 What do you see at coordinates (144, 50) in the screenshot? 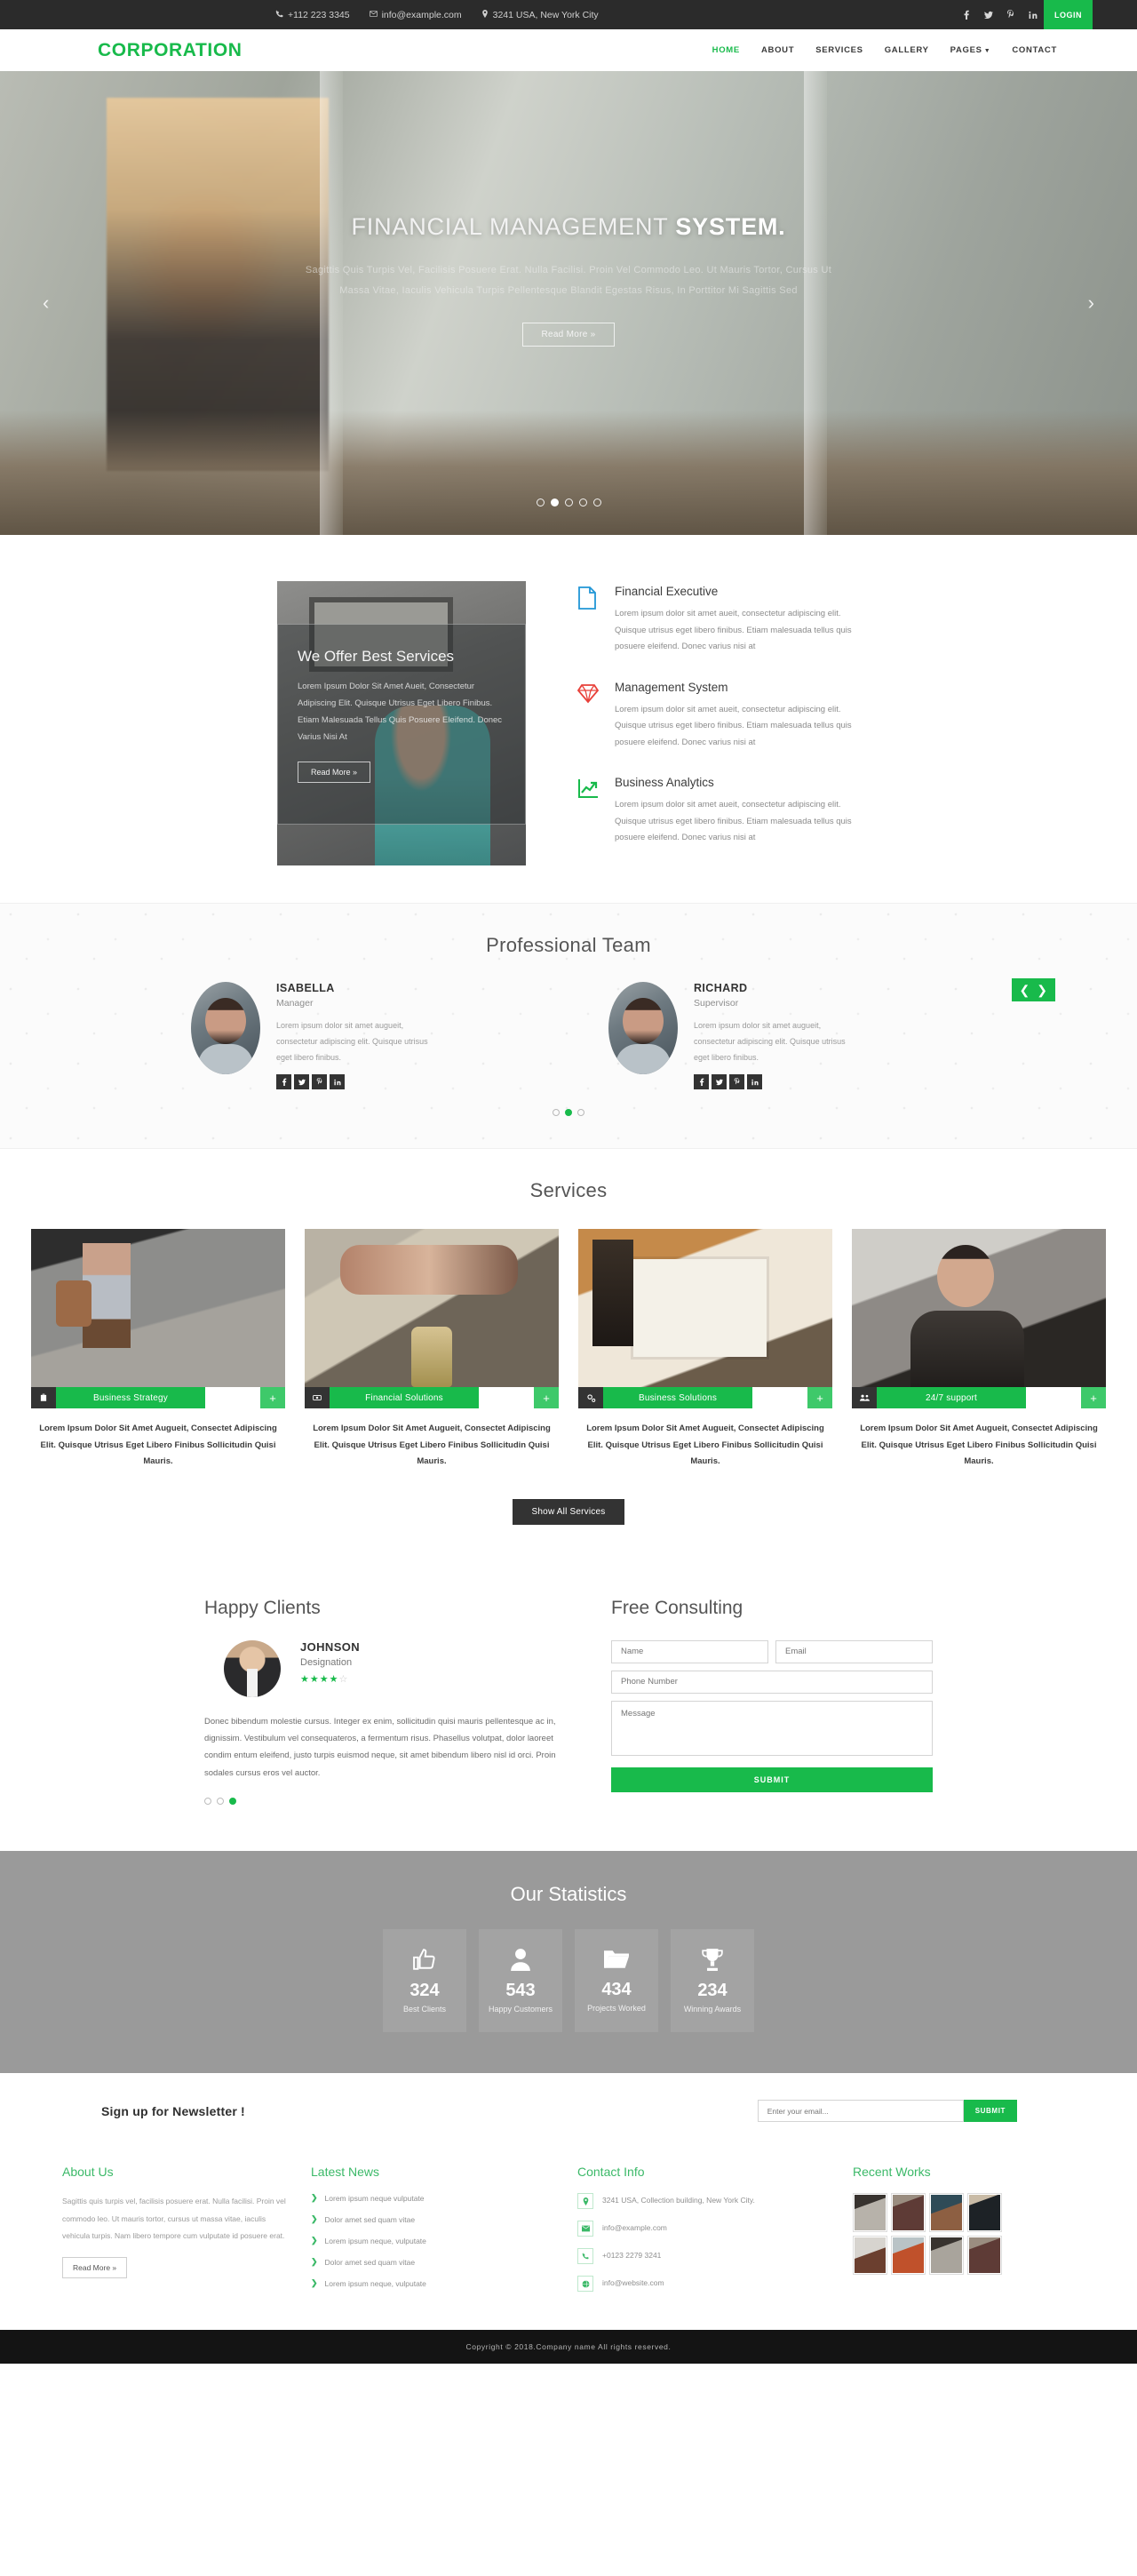
I see `site-logo: CORPORATION` at bounding box center [144, 50].